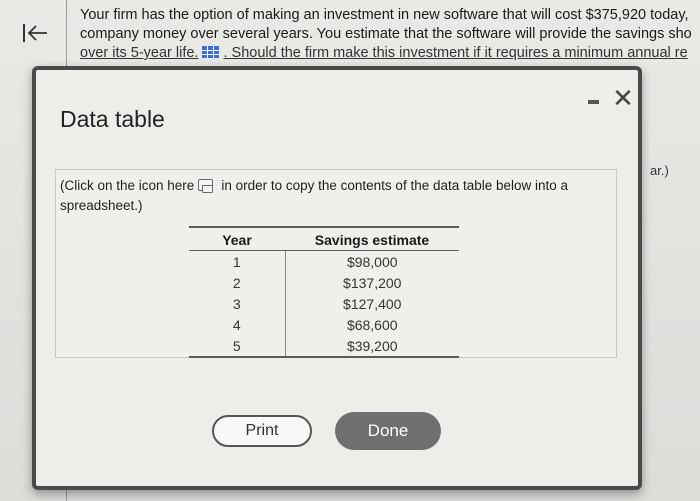 This screenshot has height=501, width=700. What do you see at coordinates (324, 324) in the screenshot?
I see `table-row: 4 $68,600` at bounding box center [324, 324].